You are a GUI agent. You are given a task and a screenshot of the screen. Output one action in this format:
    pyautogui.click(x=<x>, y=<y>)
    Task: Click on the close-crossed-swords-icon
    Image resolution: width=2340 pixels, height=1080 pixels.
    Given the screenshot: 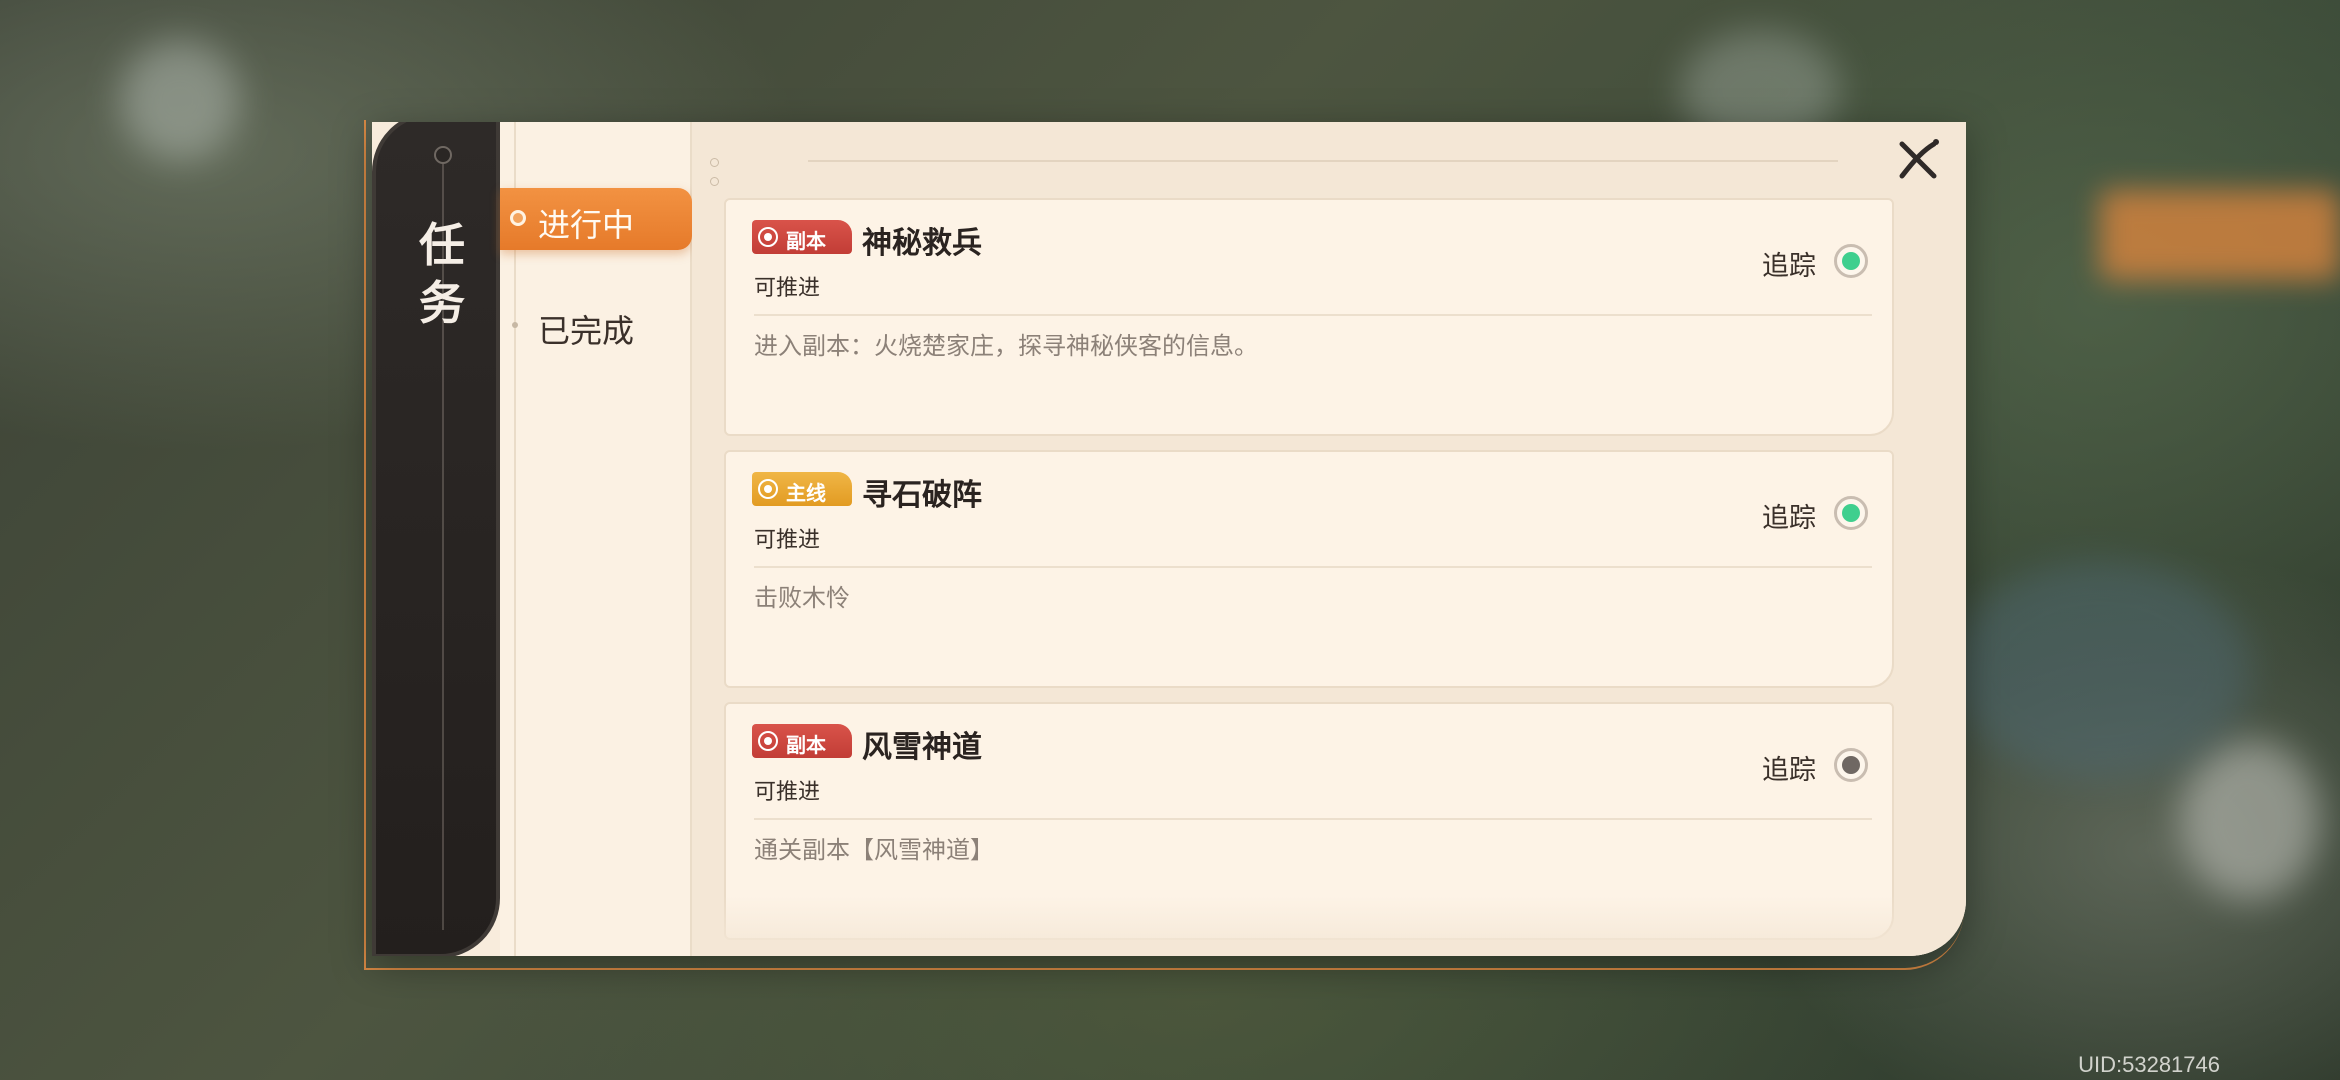 What is the action you would take?
    pyautogui.click(x=1919, y=159)
    